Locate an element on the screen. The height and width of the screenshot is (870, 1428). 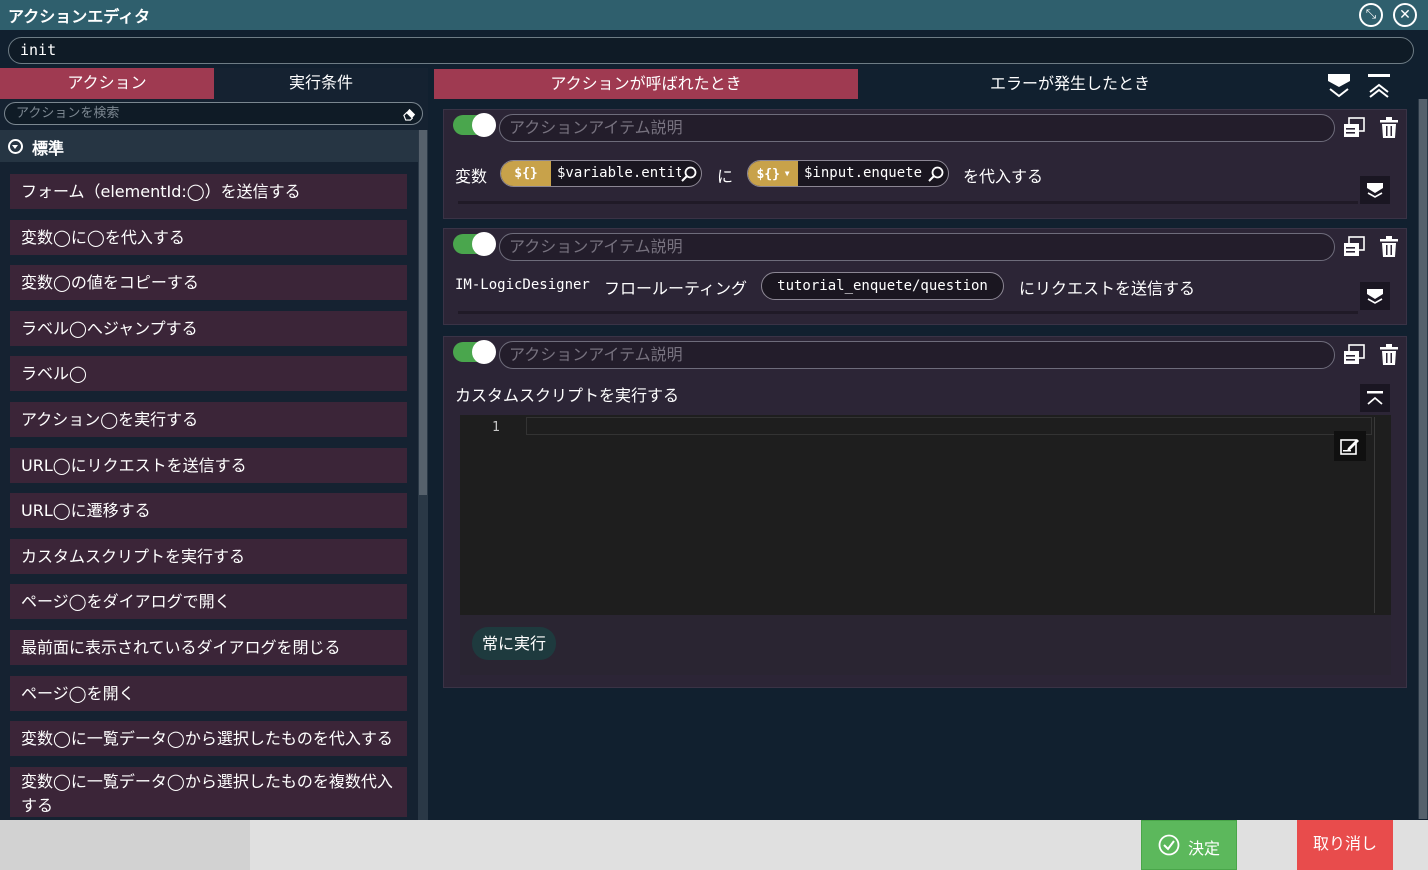
right-tabs: アクションが呼ばれたとき エラーが発生したとき is located at coordinates (931, 84).